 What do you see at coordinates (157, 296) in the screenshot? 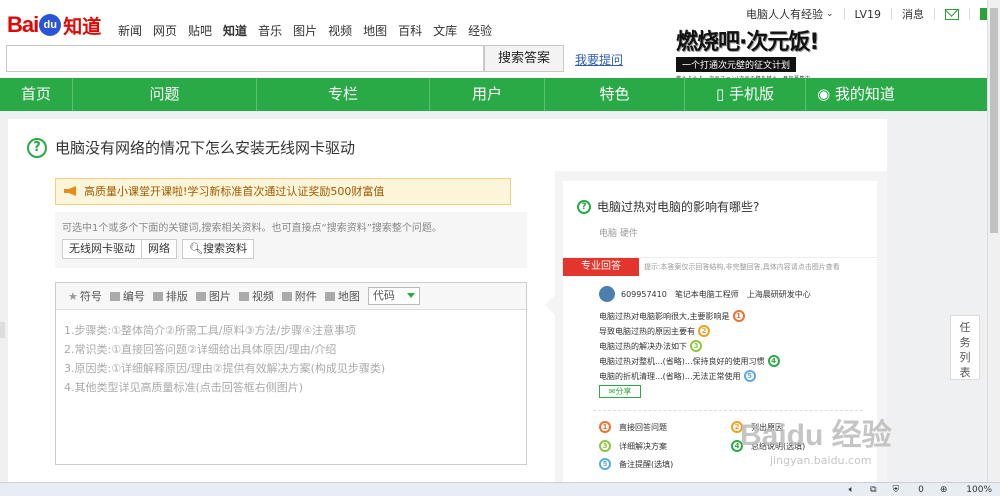
I see `layout-icon` at bounding box center [157, 296].